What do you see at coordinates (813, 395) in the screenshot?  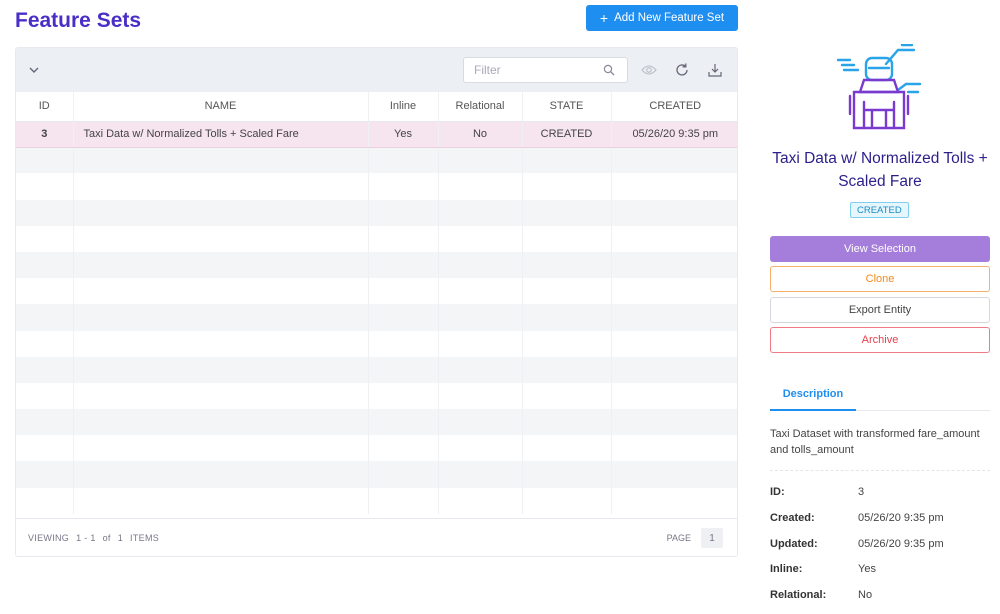 I see `tab-description: Description` at bounding box center [813, 395].